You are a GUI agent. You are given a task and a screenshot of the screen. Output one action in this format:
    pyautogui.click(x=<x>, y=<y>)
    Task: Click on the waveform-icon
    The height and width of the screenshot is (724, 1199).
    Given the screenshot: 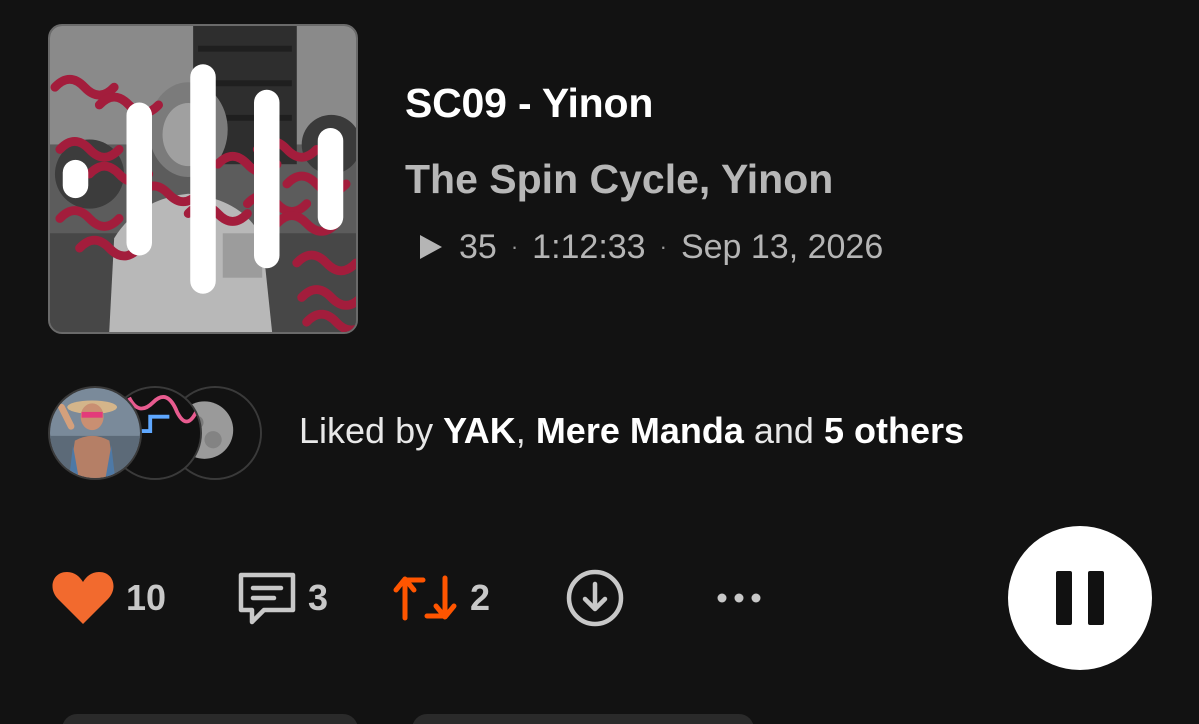 What is the action you would take?
    pyautogui.click(x=203, y=179)
    